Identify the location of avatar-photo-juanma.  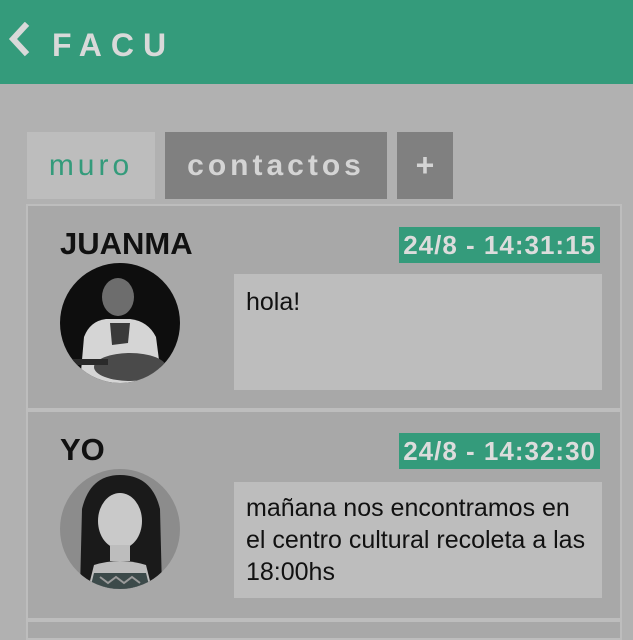
(120, 323).